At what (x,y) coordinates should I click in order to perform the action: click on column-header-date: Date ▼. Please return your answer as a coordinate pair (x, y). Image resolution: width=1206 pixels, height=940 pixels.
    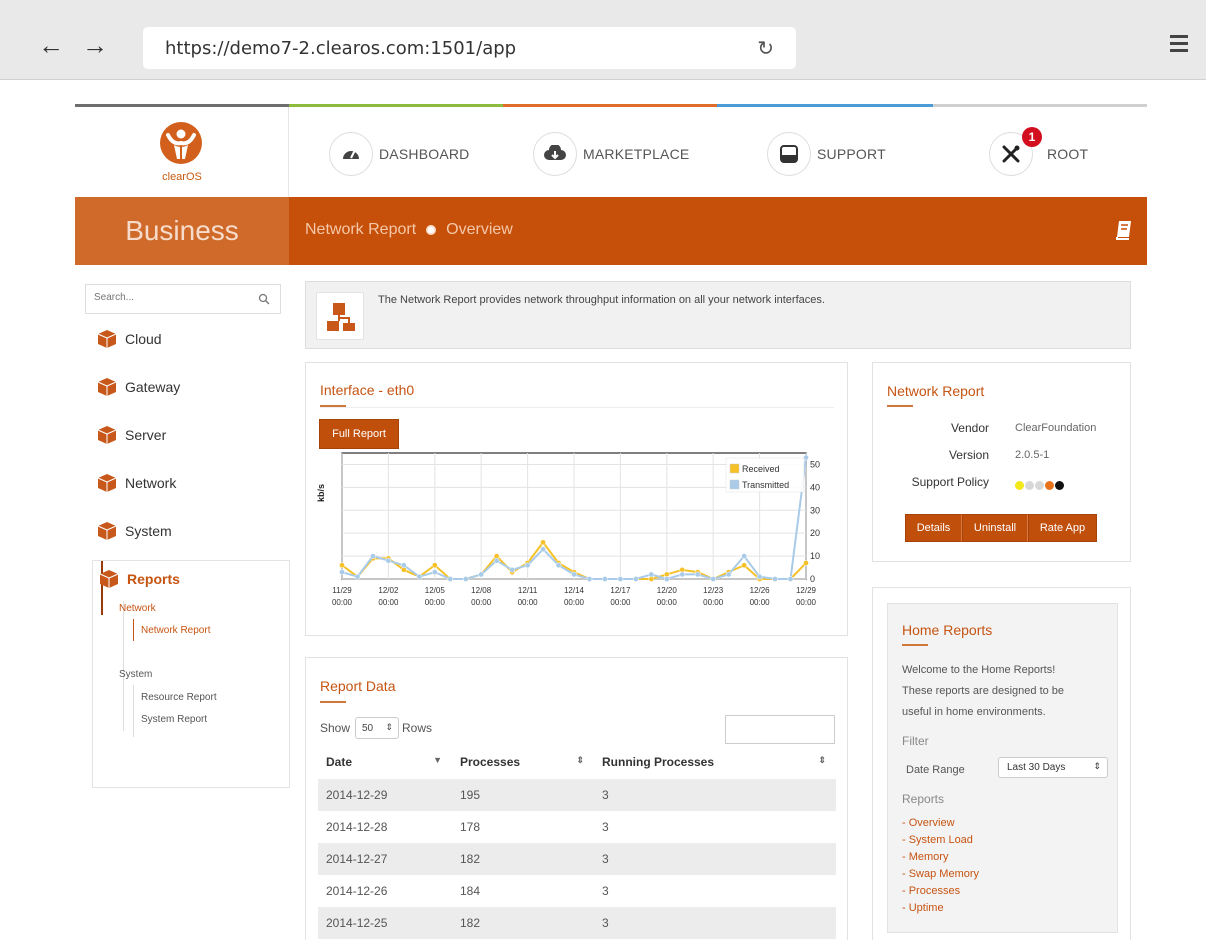
    Looking at the image, I should click on (385, 762).